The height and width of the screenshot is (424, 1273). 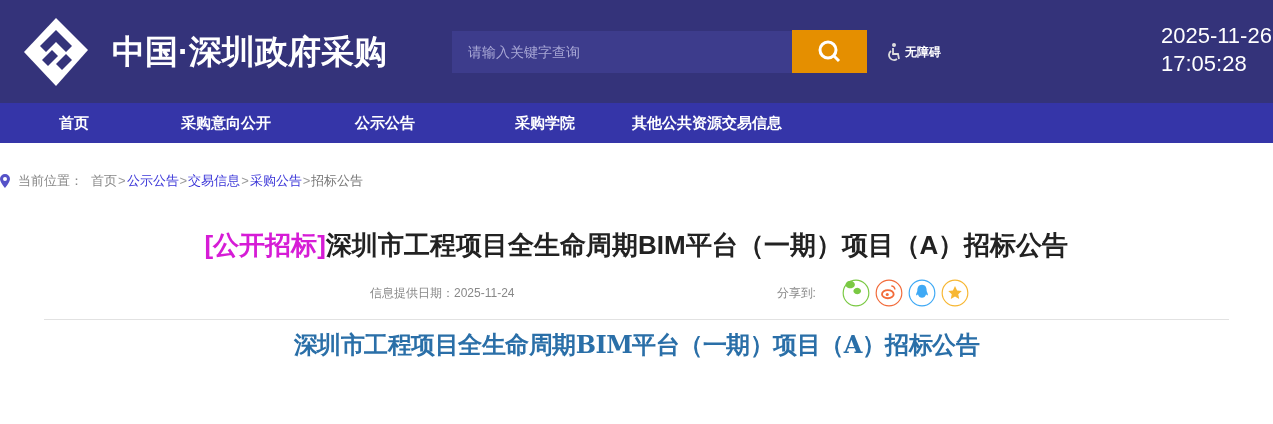 I want to click on article-title: [公开招标]深圳市工程项目全生命周期BIM平台（一期）项目（A）招标公告, so click(x=636, y=245).